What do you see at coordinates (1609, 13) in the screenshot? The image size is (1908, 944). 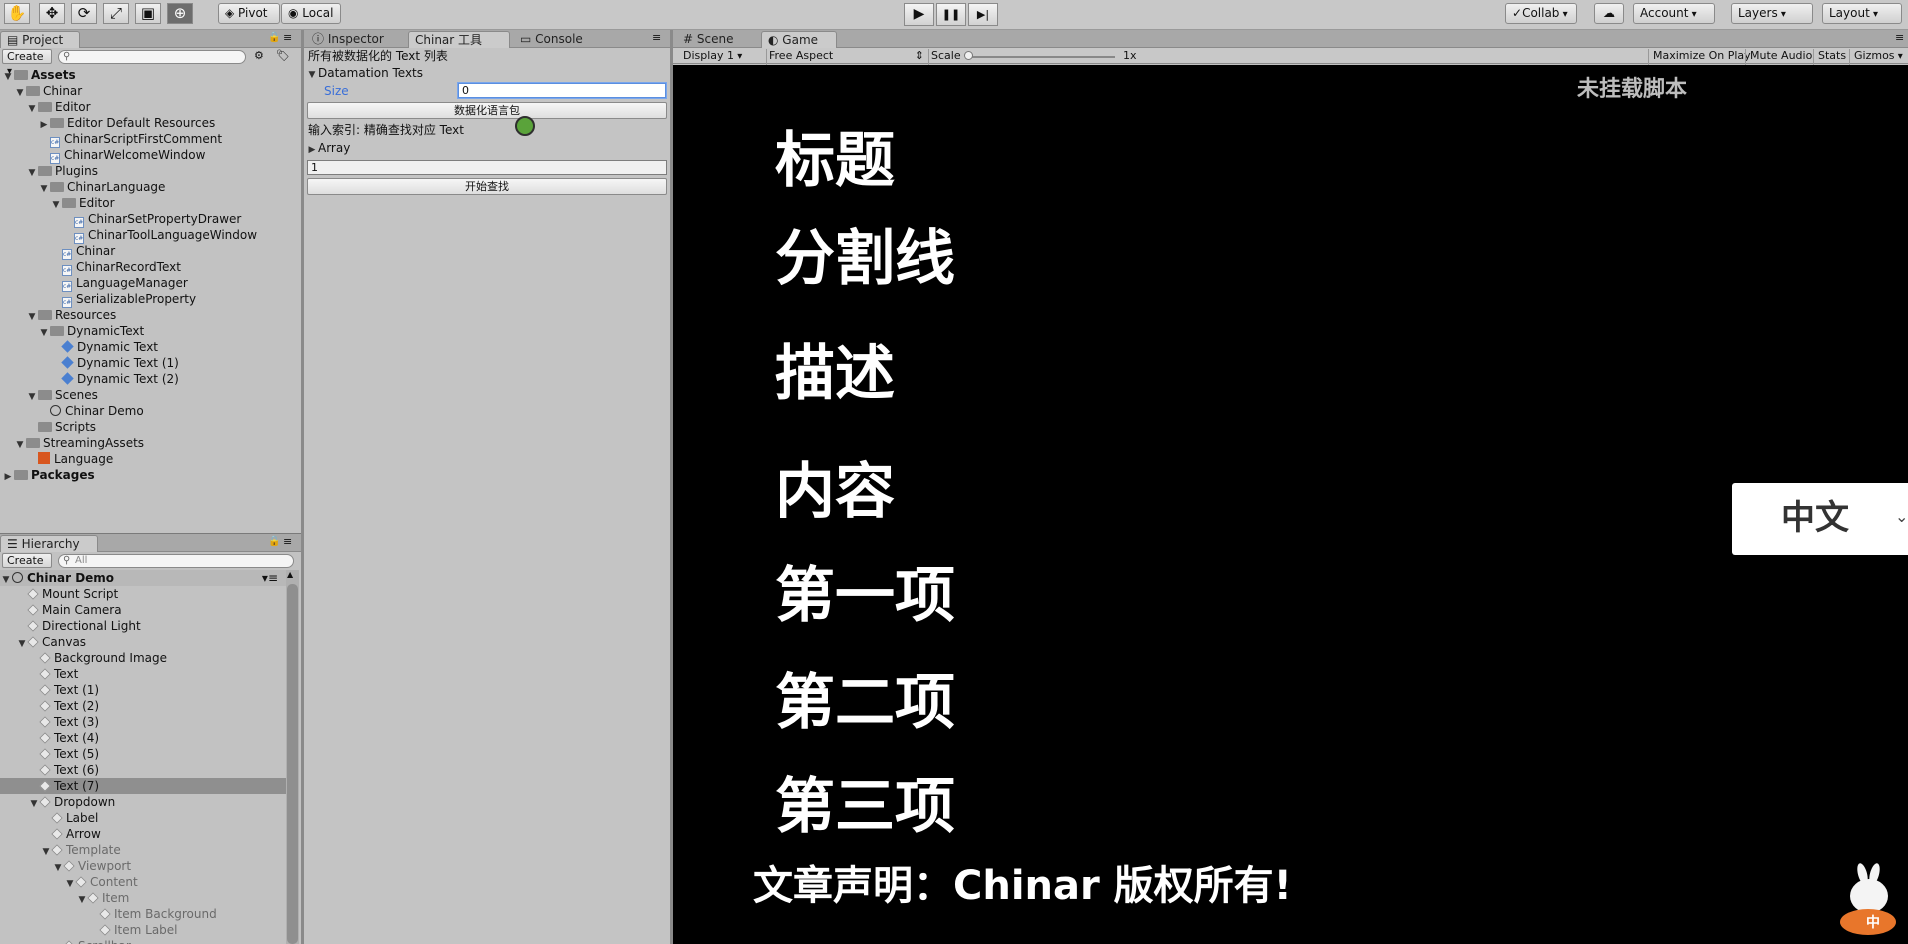 I see `cloud-button: ☁` at bounding box center [1609, 13].